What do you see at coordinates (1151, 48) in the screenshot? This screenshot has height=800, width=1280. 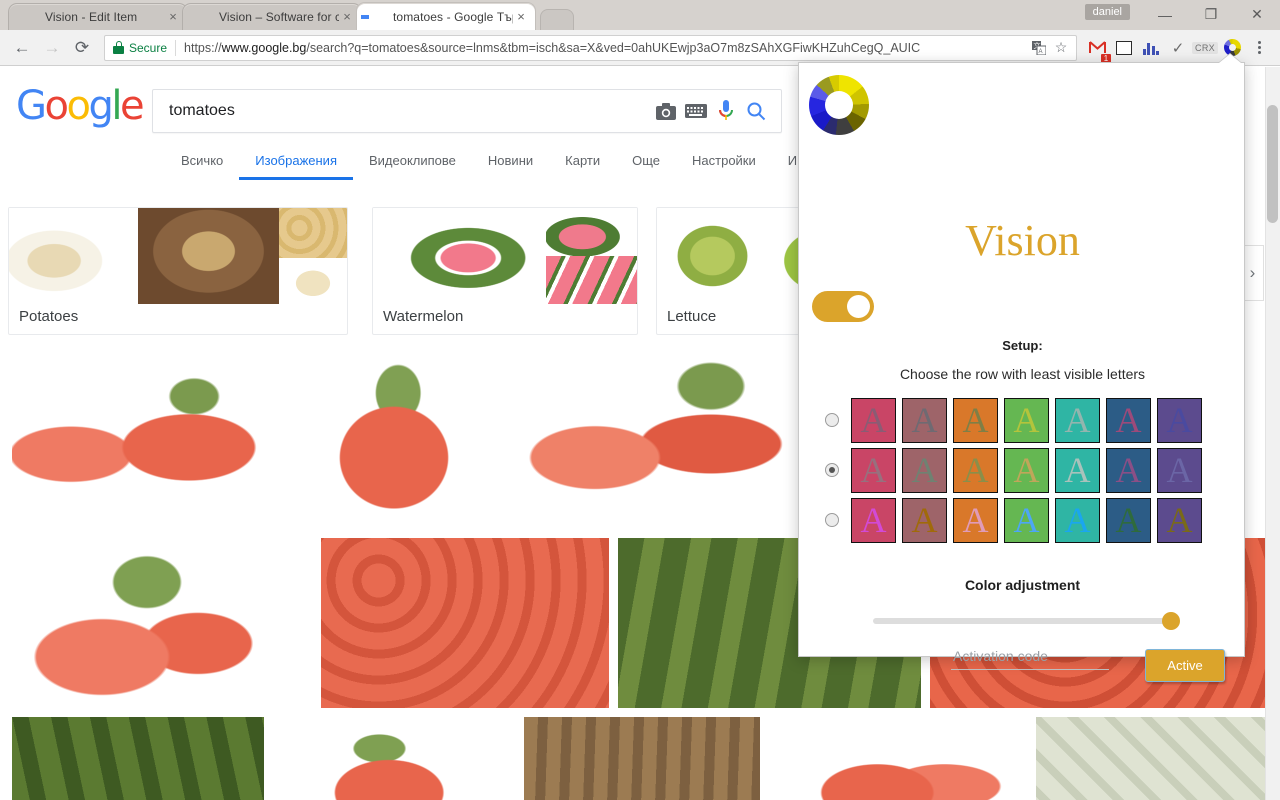 I see `bar-chart-icon` at bounding box center [1151, 48].